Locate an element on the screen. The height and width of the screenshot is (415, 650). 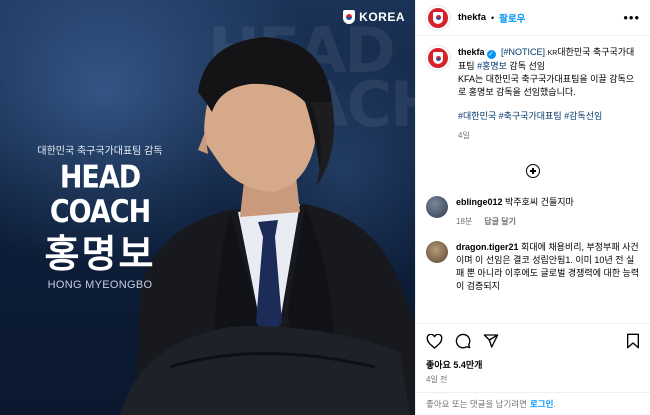
hashtag: #감독선임 is located at coordinates (583, 116).